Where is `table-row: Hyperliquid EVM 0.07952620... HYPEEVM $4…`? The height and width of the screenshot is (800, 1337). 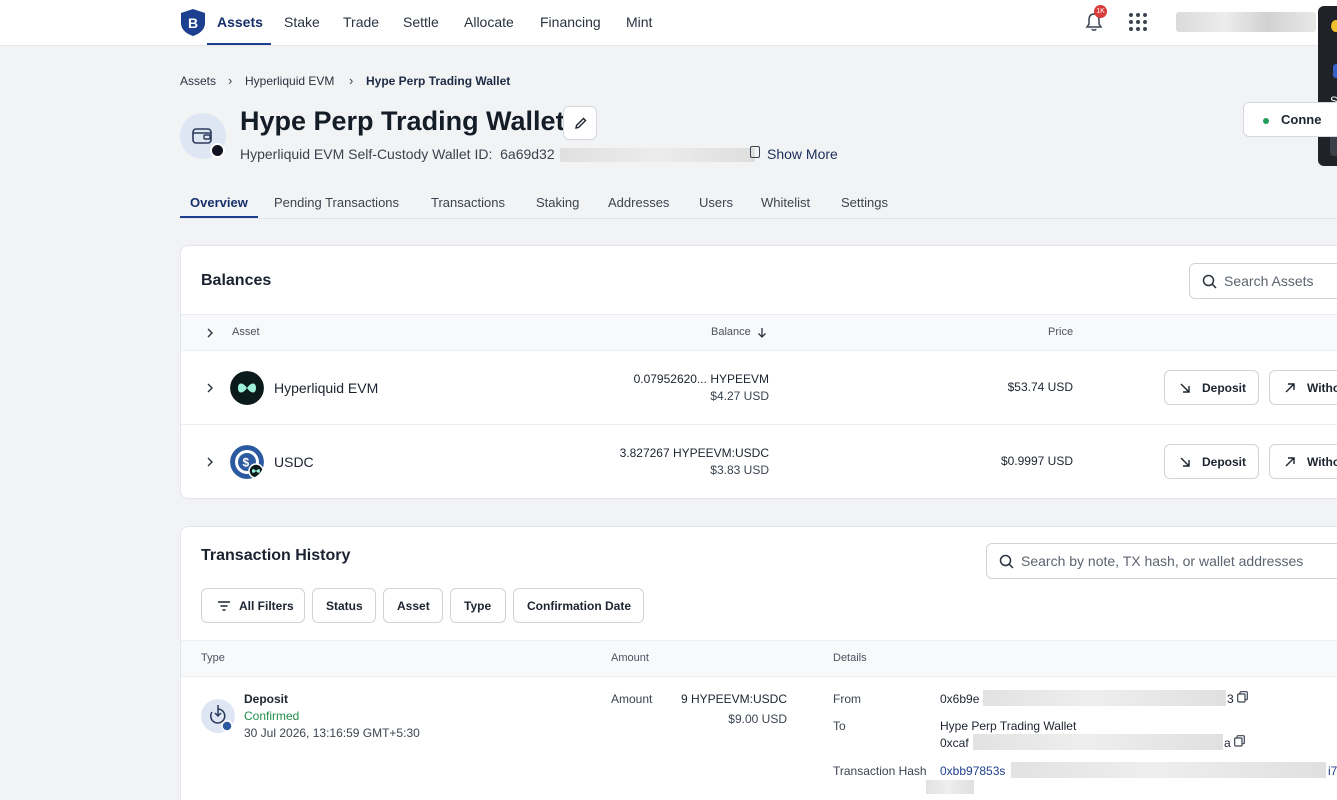 table-row: Hyperliquid EVM 0.07952620... HYPEEVM $4… is located at coordinates (759, 388).